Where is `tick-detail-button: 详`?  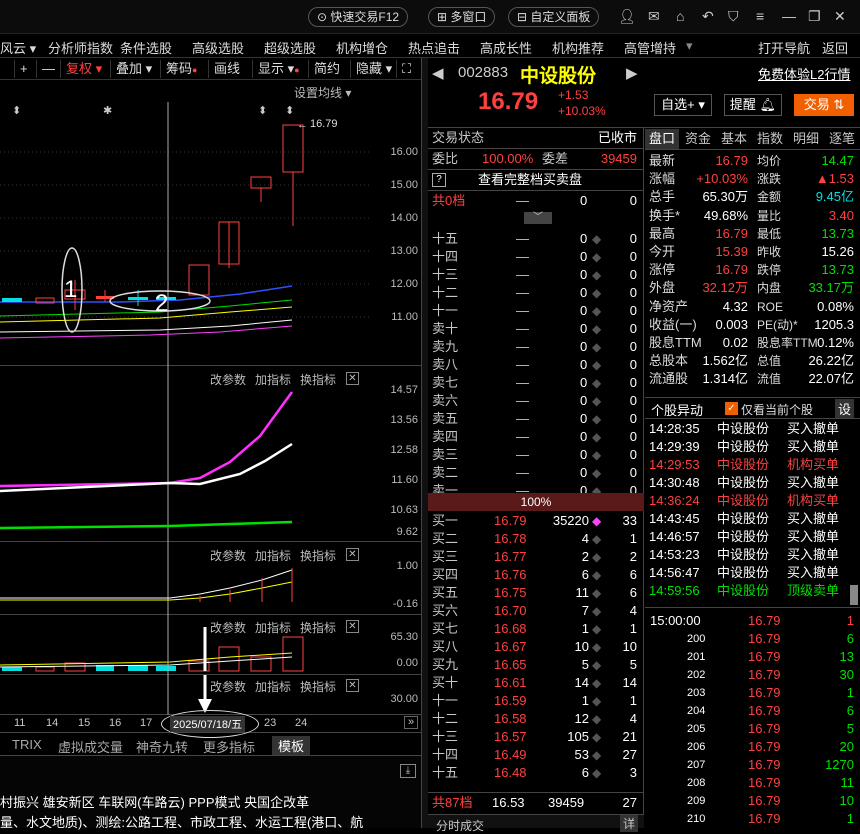
tick-detail-button: 详 is located at coordinates (628, 823).